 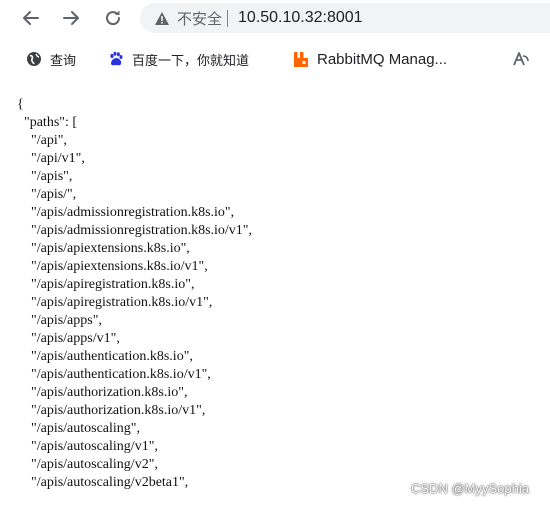 What do you see at coordinates (51, 158) in the screenshot?
I see `json-line: "/api/v1",` at bounding box center [51, 158].